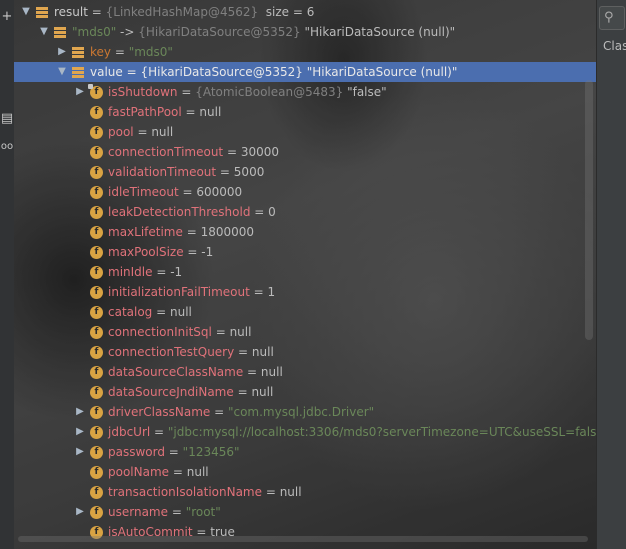  Describe the element at coordinates (305, 392) in the screenshot. I see `tree-row: f dataSourceJndiName = null` at that location.